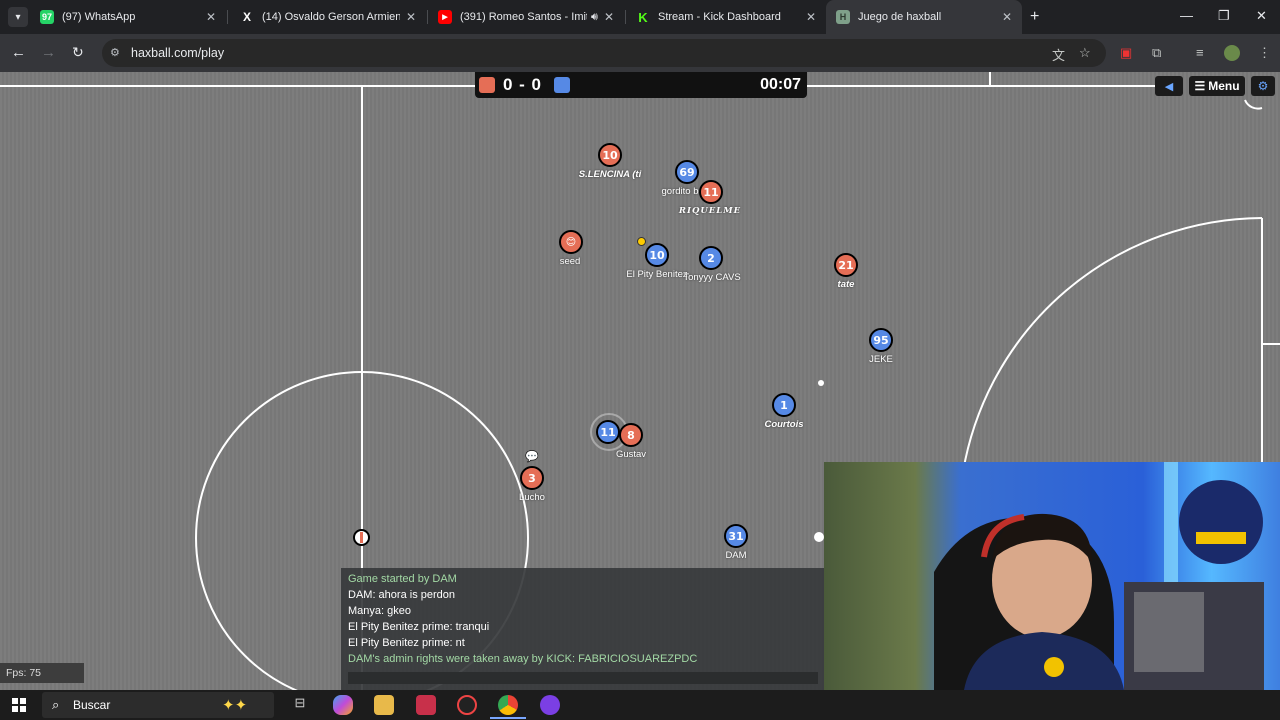 This screenshot has width=1280, height=720. Describe the element at coordinates (523, 84) in the screenshot. I see `score: 0 - 0` at that location.